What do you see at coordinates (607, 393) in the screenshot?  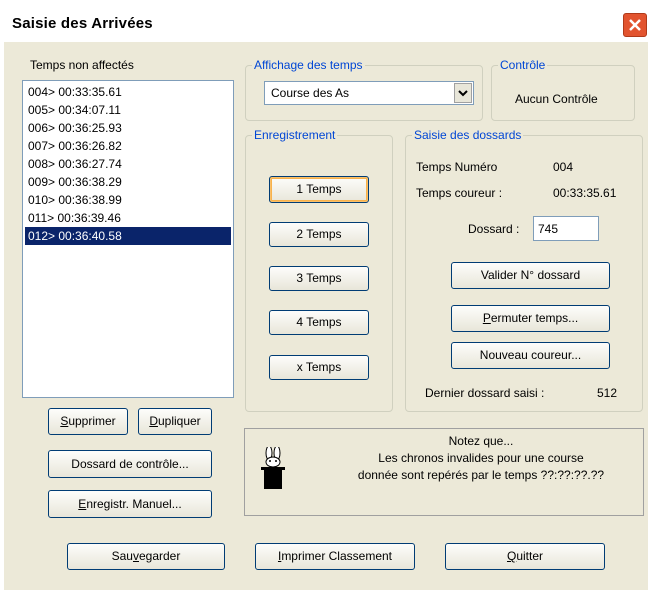 I see `last-bib-value: 512` at bounding box center [607, 393].